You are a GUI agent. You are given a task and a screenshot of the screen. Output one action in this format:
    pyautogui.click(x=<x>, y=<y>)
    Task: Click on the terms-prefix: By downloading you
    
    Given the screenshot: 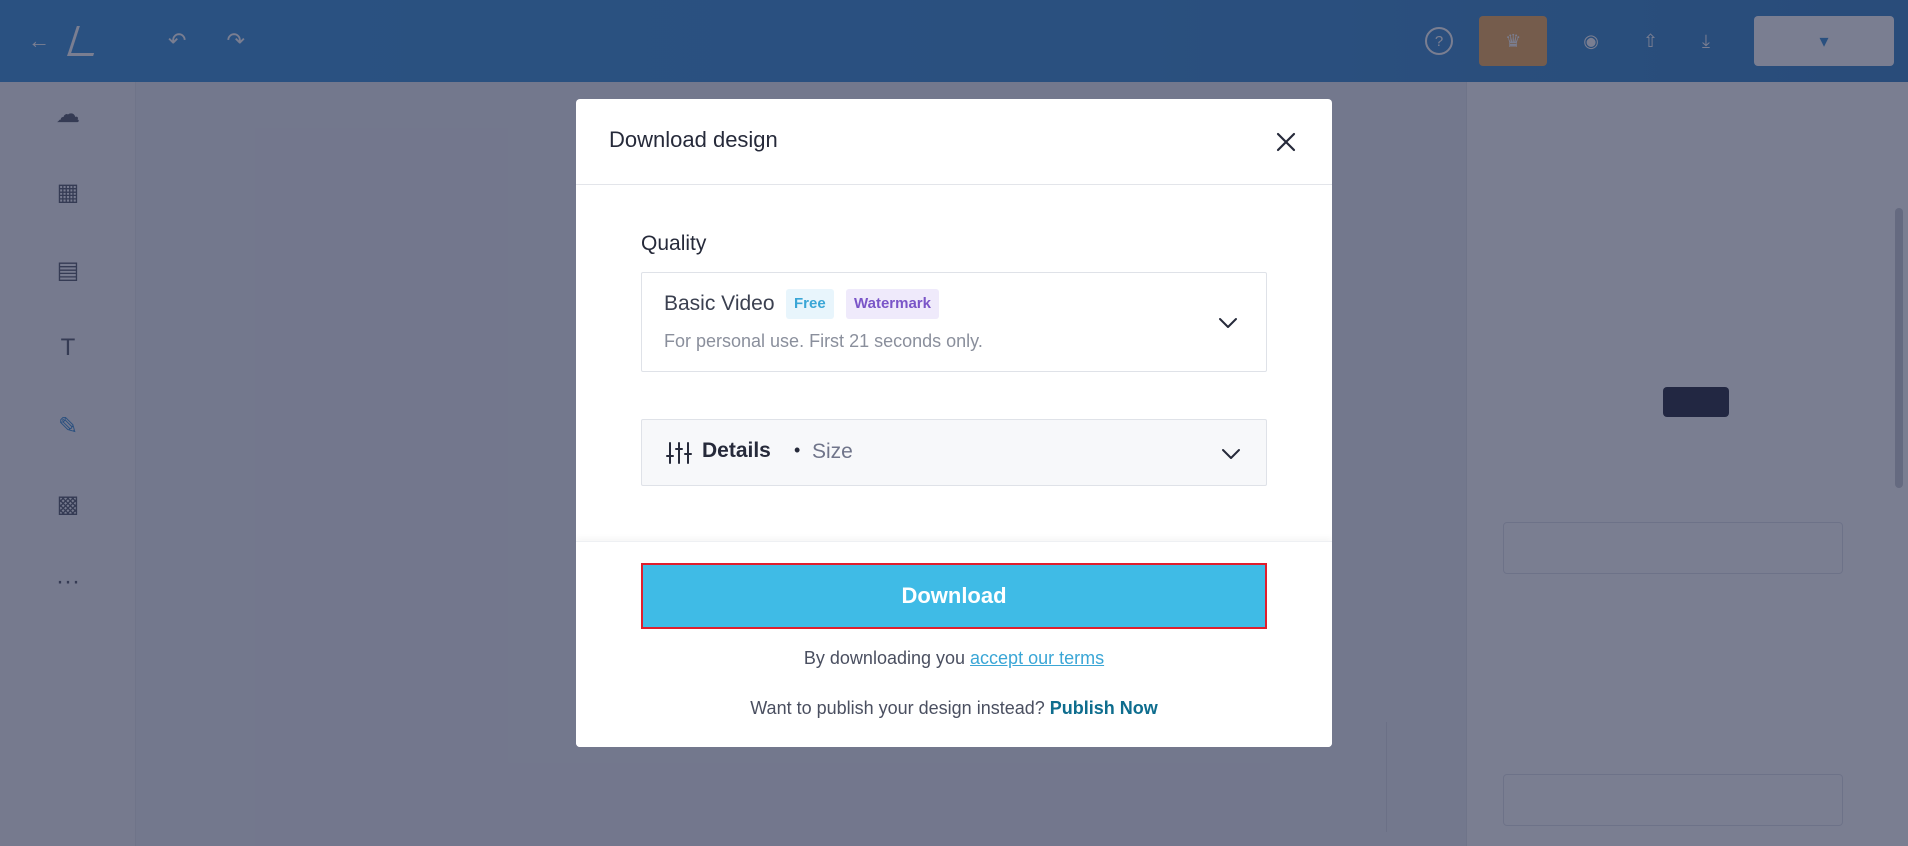 What is the action you would take?
    pyautogui.click(x=887, y=658)
    